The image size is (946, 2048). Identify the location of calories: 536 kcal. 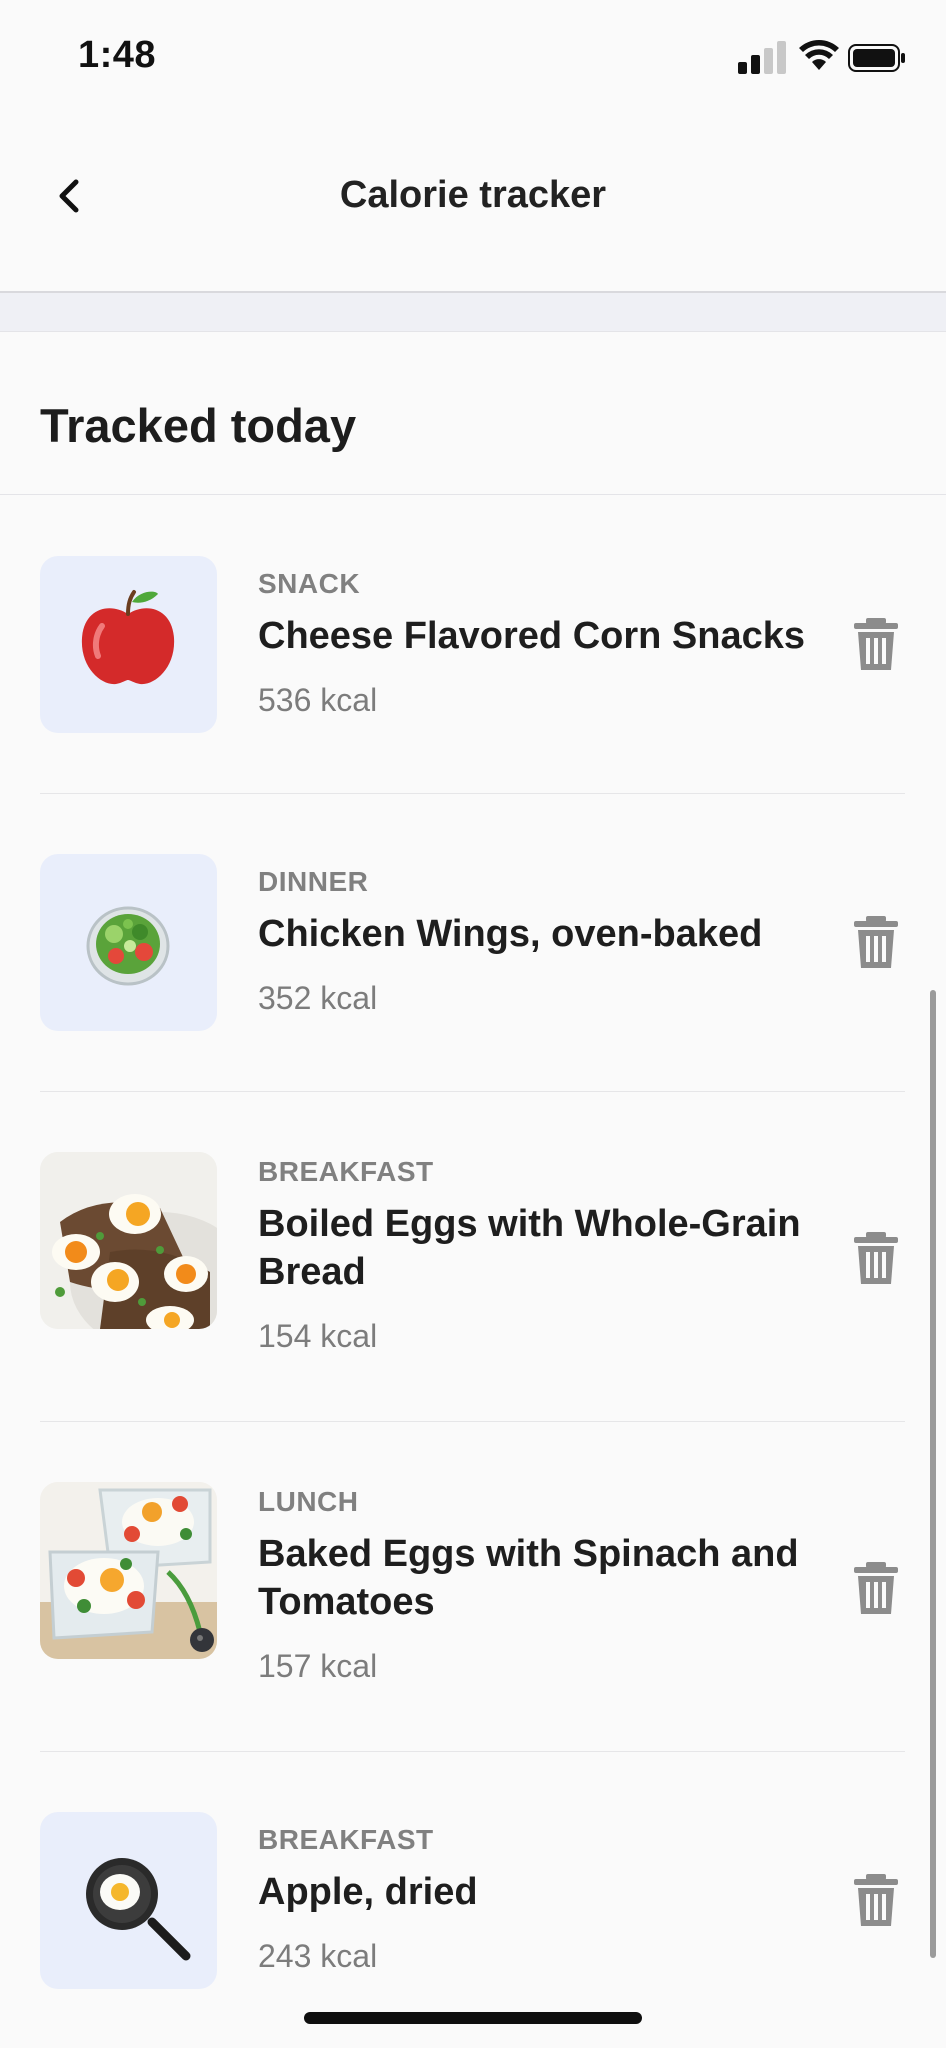
(318, 700).